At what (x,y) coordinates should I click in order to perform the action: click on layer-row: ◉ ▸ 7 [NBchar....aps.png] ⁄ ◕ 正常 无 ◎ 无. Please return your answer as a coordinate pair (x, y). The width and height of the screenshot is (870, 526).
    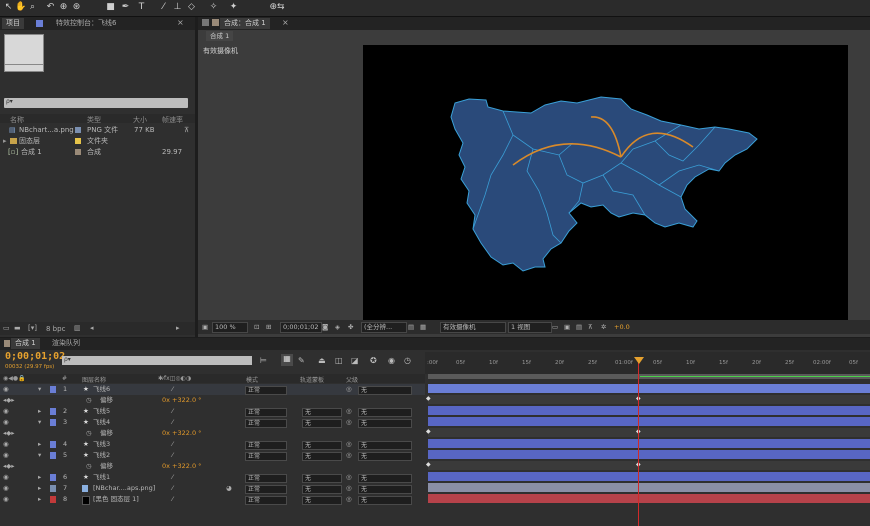
    Looking at the image, I should click on (212, 488).